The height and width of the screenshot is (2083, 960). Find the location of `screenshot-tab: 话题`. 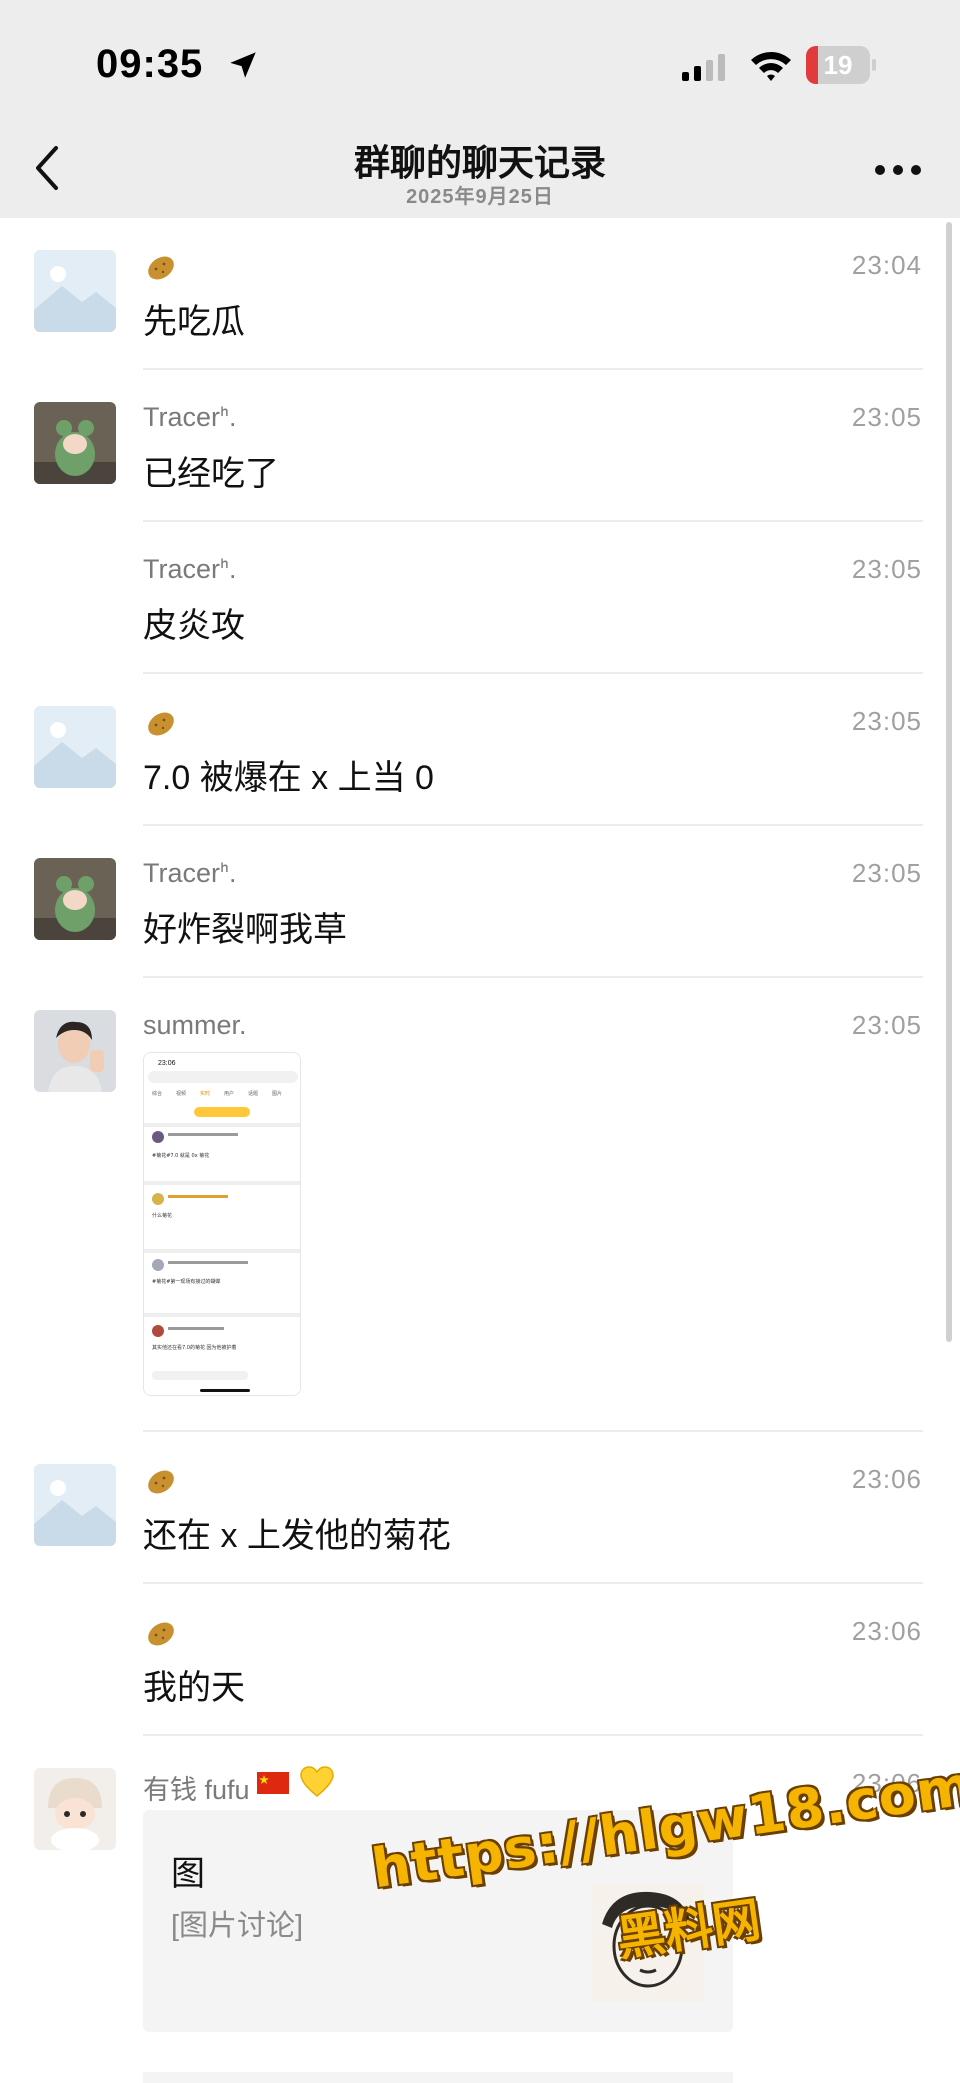

screenshot-tab: 话题 is located at coordinates (253, 1093).